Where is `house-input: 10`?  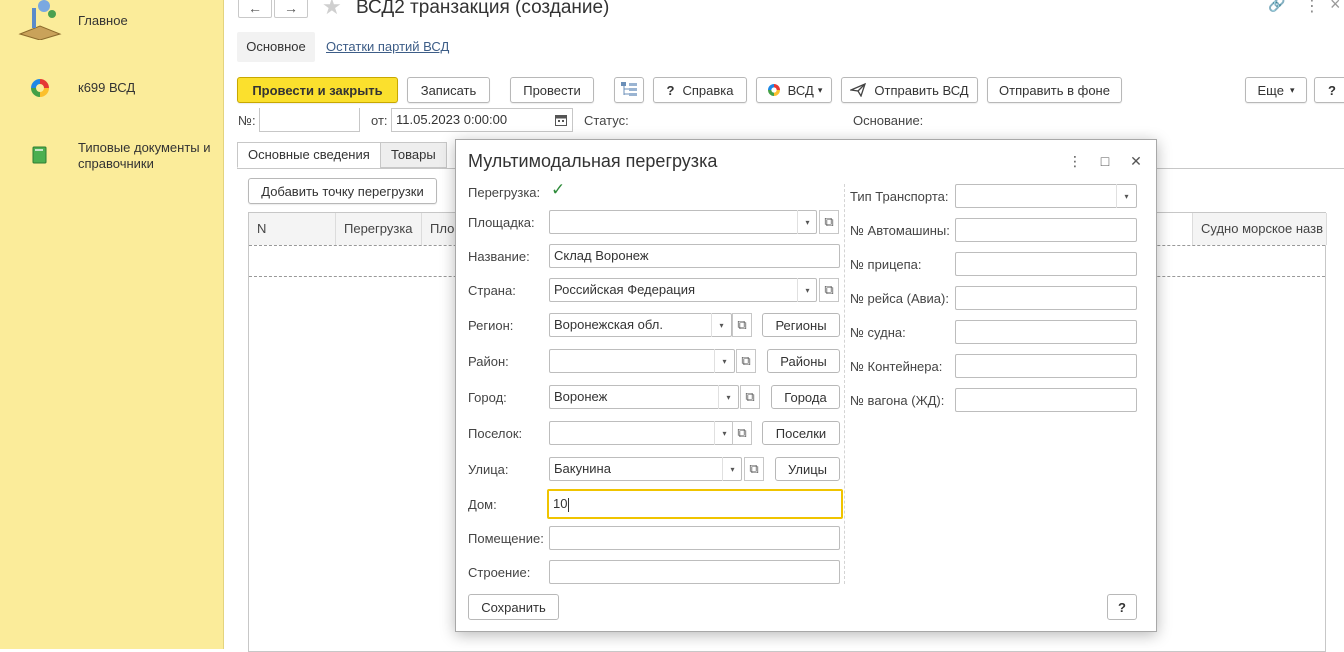
house-input: 10 is located at coordinates (695, 504).